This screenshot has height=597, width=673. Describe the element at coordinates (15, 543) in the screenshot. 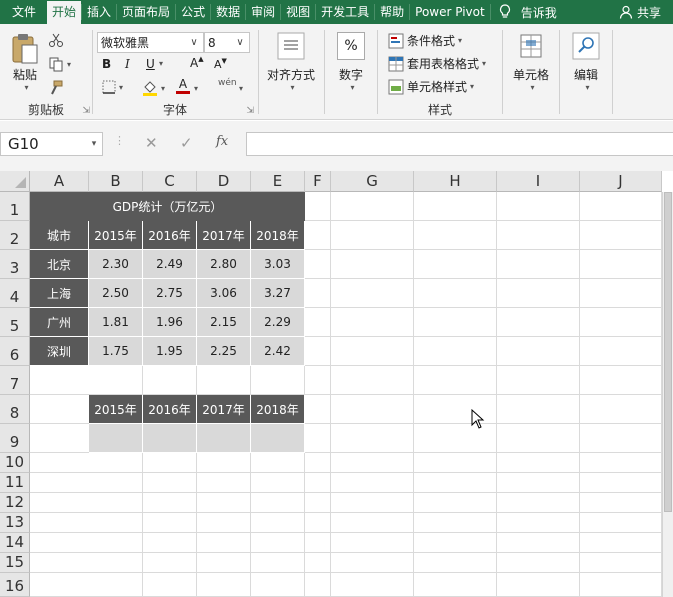

I see `row-header-14: 14` at that location.